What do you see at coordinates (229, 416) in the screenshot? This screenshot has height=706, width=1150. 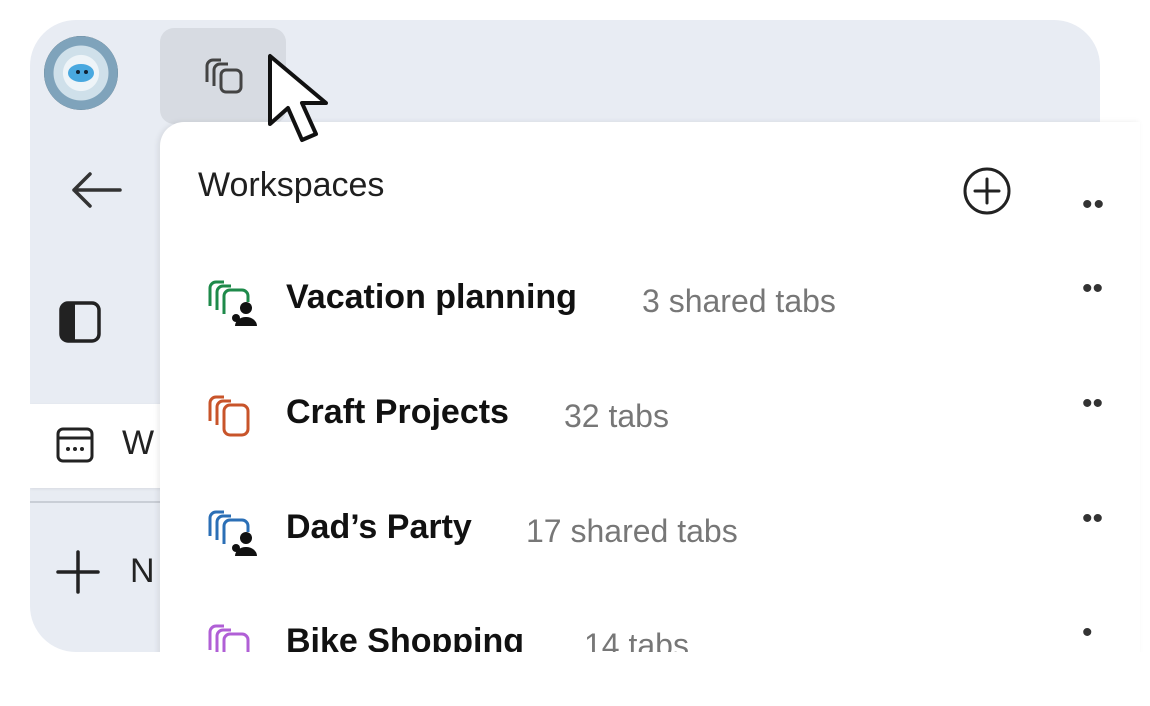 I see `workspace-icon` at bounding box center [229, 416].